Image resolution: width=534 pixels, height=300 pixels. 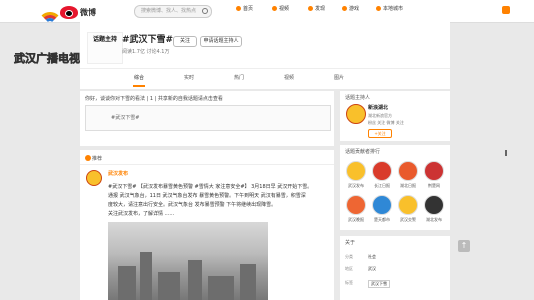 What do you see at coordinates (380, 133) in the screenshot?
I see `follow-button: +关注` at bounding box center [380, 133].